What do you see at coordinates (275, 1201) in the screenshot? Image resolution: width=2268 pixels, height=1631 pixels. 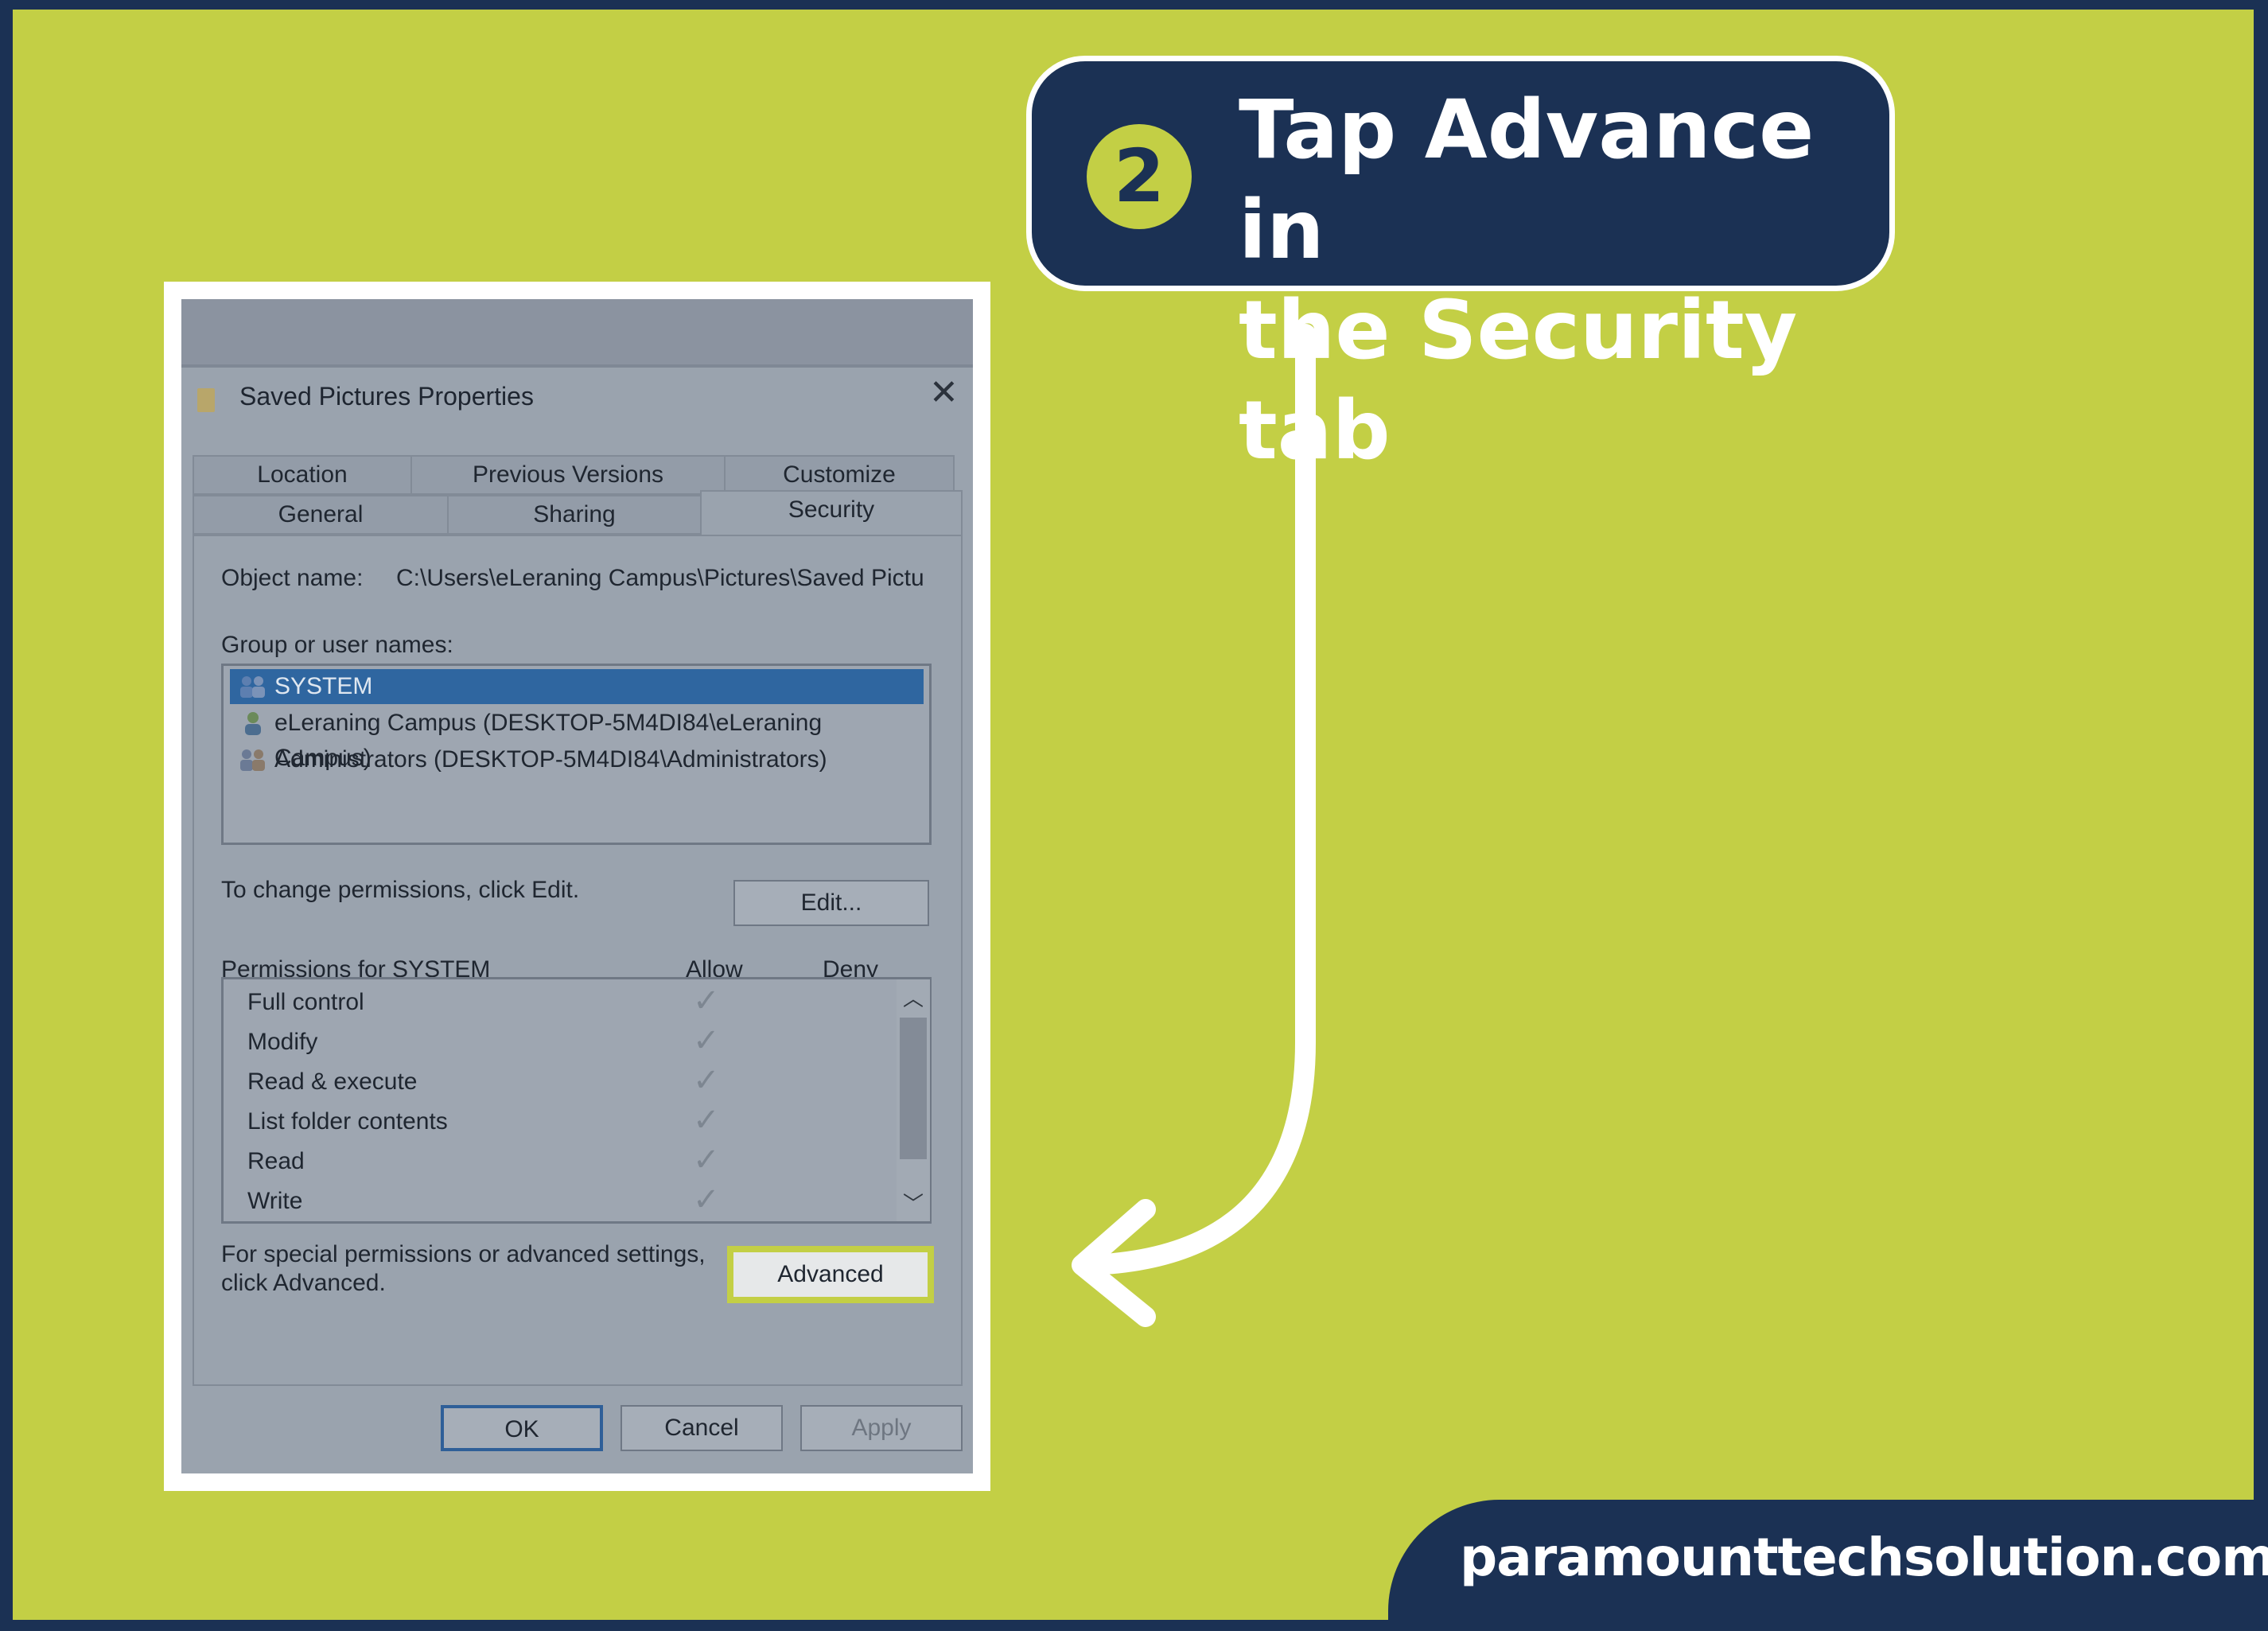 I see `permission-write: Write` at bounding box center [275, 1201].